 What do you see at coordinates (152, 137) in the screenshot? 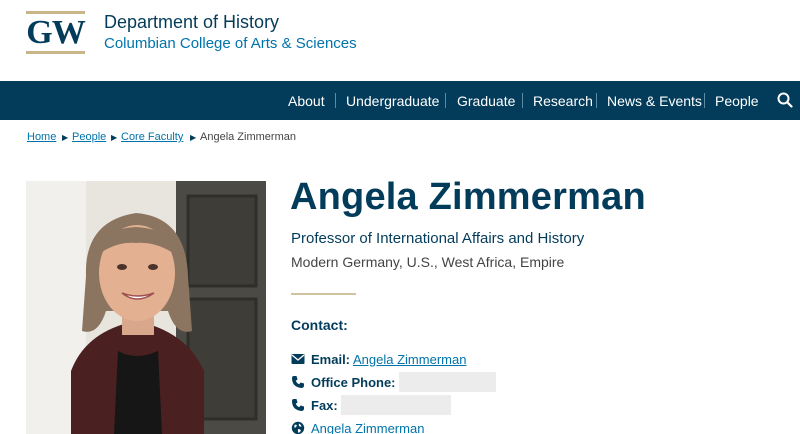
I see `breadcrumb-core-faculty: Core Faculty` at bounding box center [152, 137].